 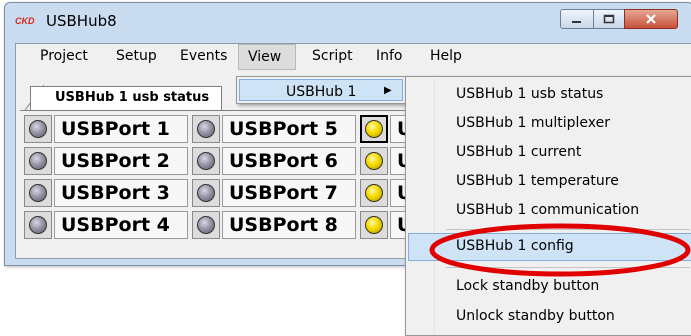 I want to click on port-label: USBPort 7, so click(x=289, y=193).